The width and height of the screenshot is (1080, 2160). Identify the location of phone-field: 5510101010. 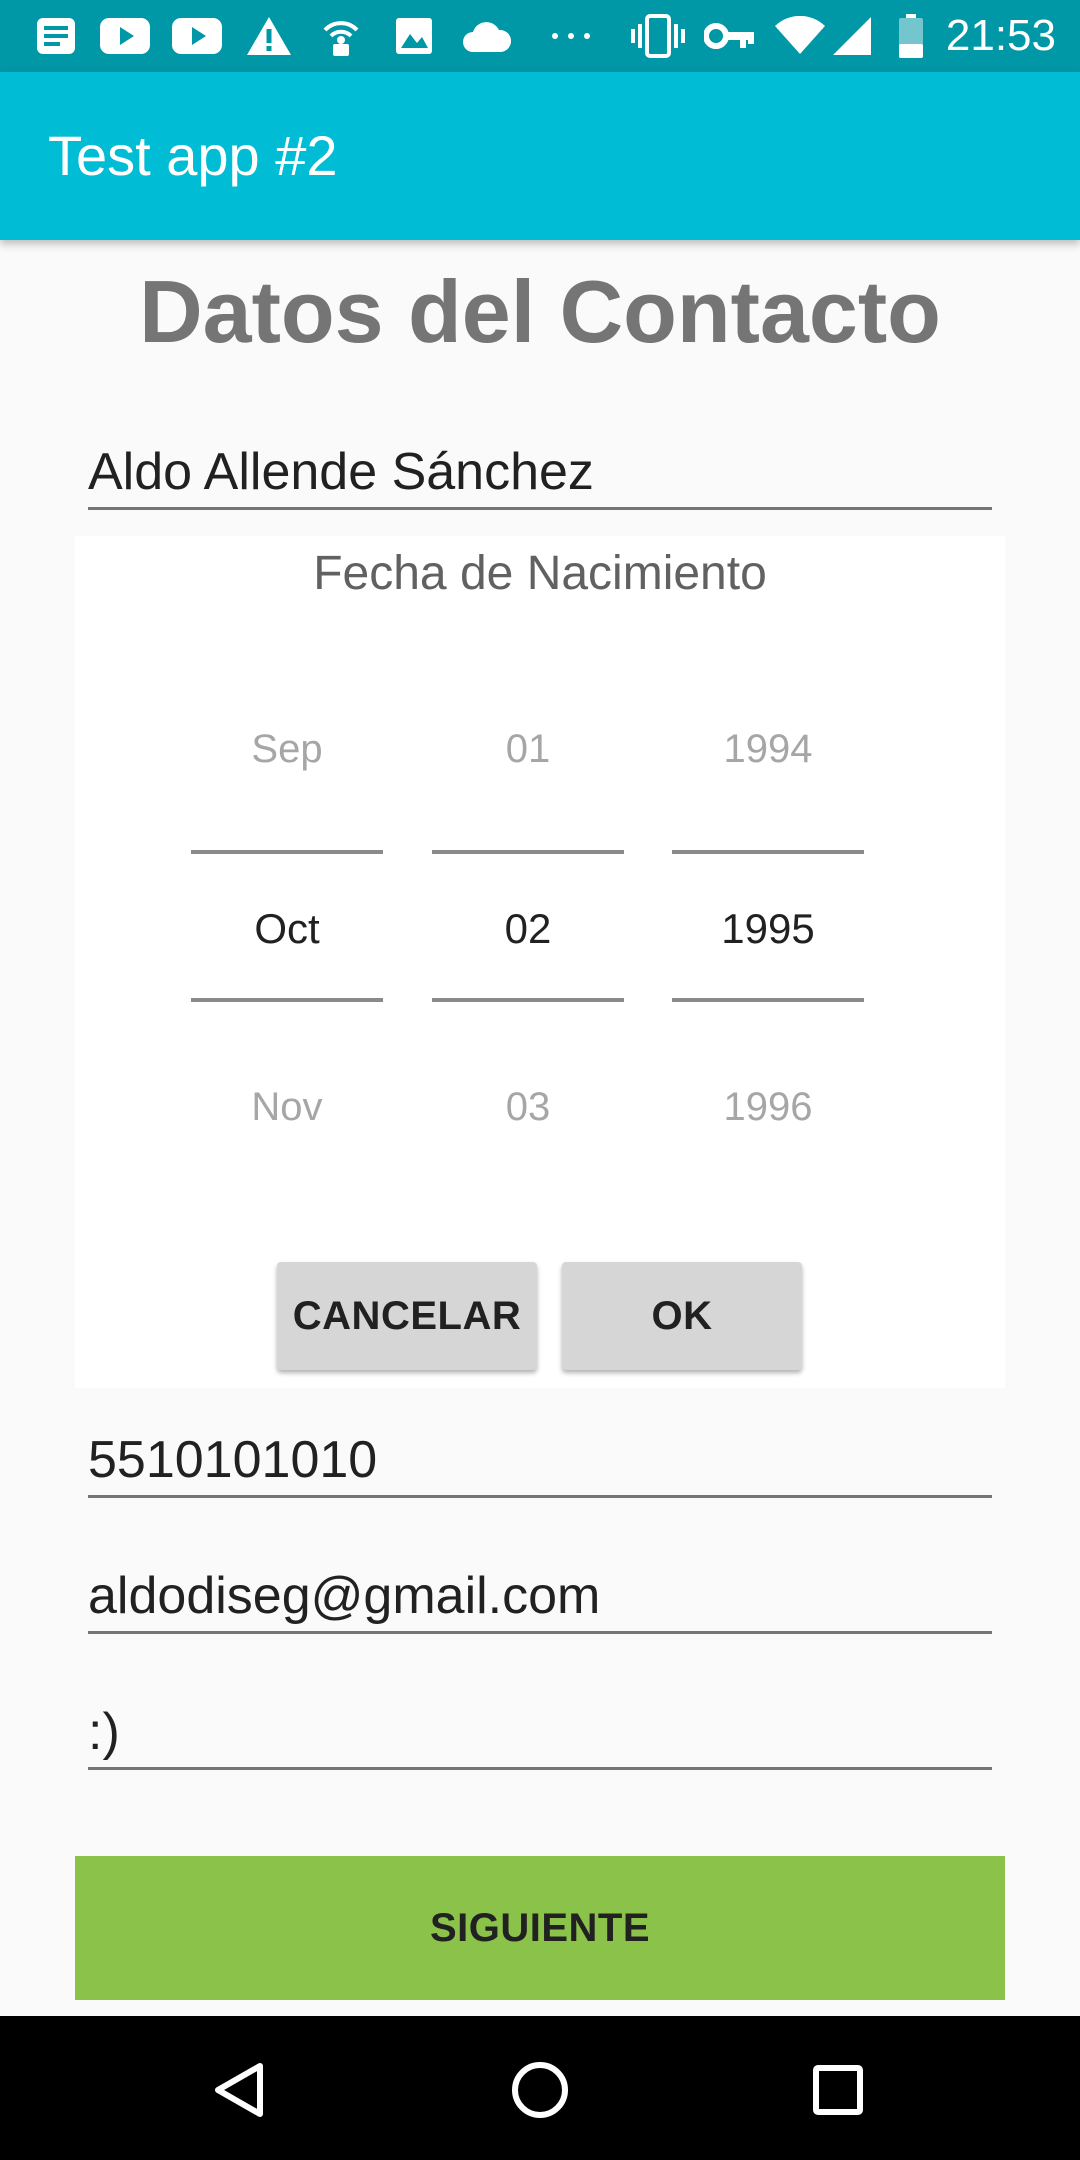
(540, 1463).